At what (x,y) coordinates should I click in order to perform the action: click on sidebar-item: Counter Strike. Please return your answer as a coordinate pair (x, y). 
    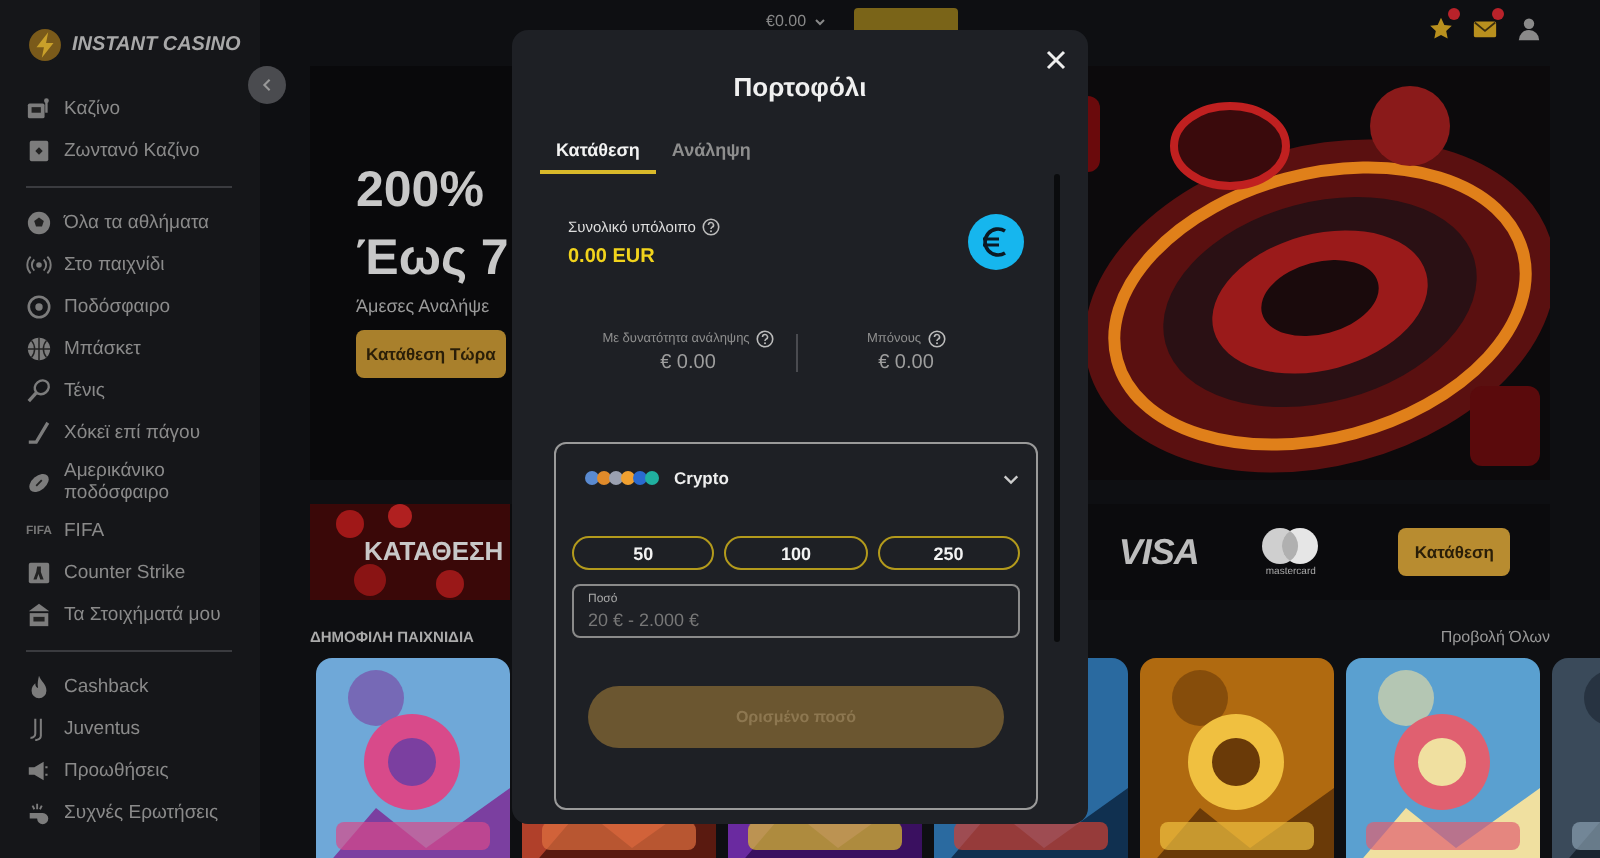
    Looking at the image, I should click on (130, 573).